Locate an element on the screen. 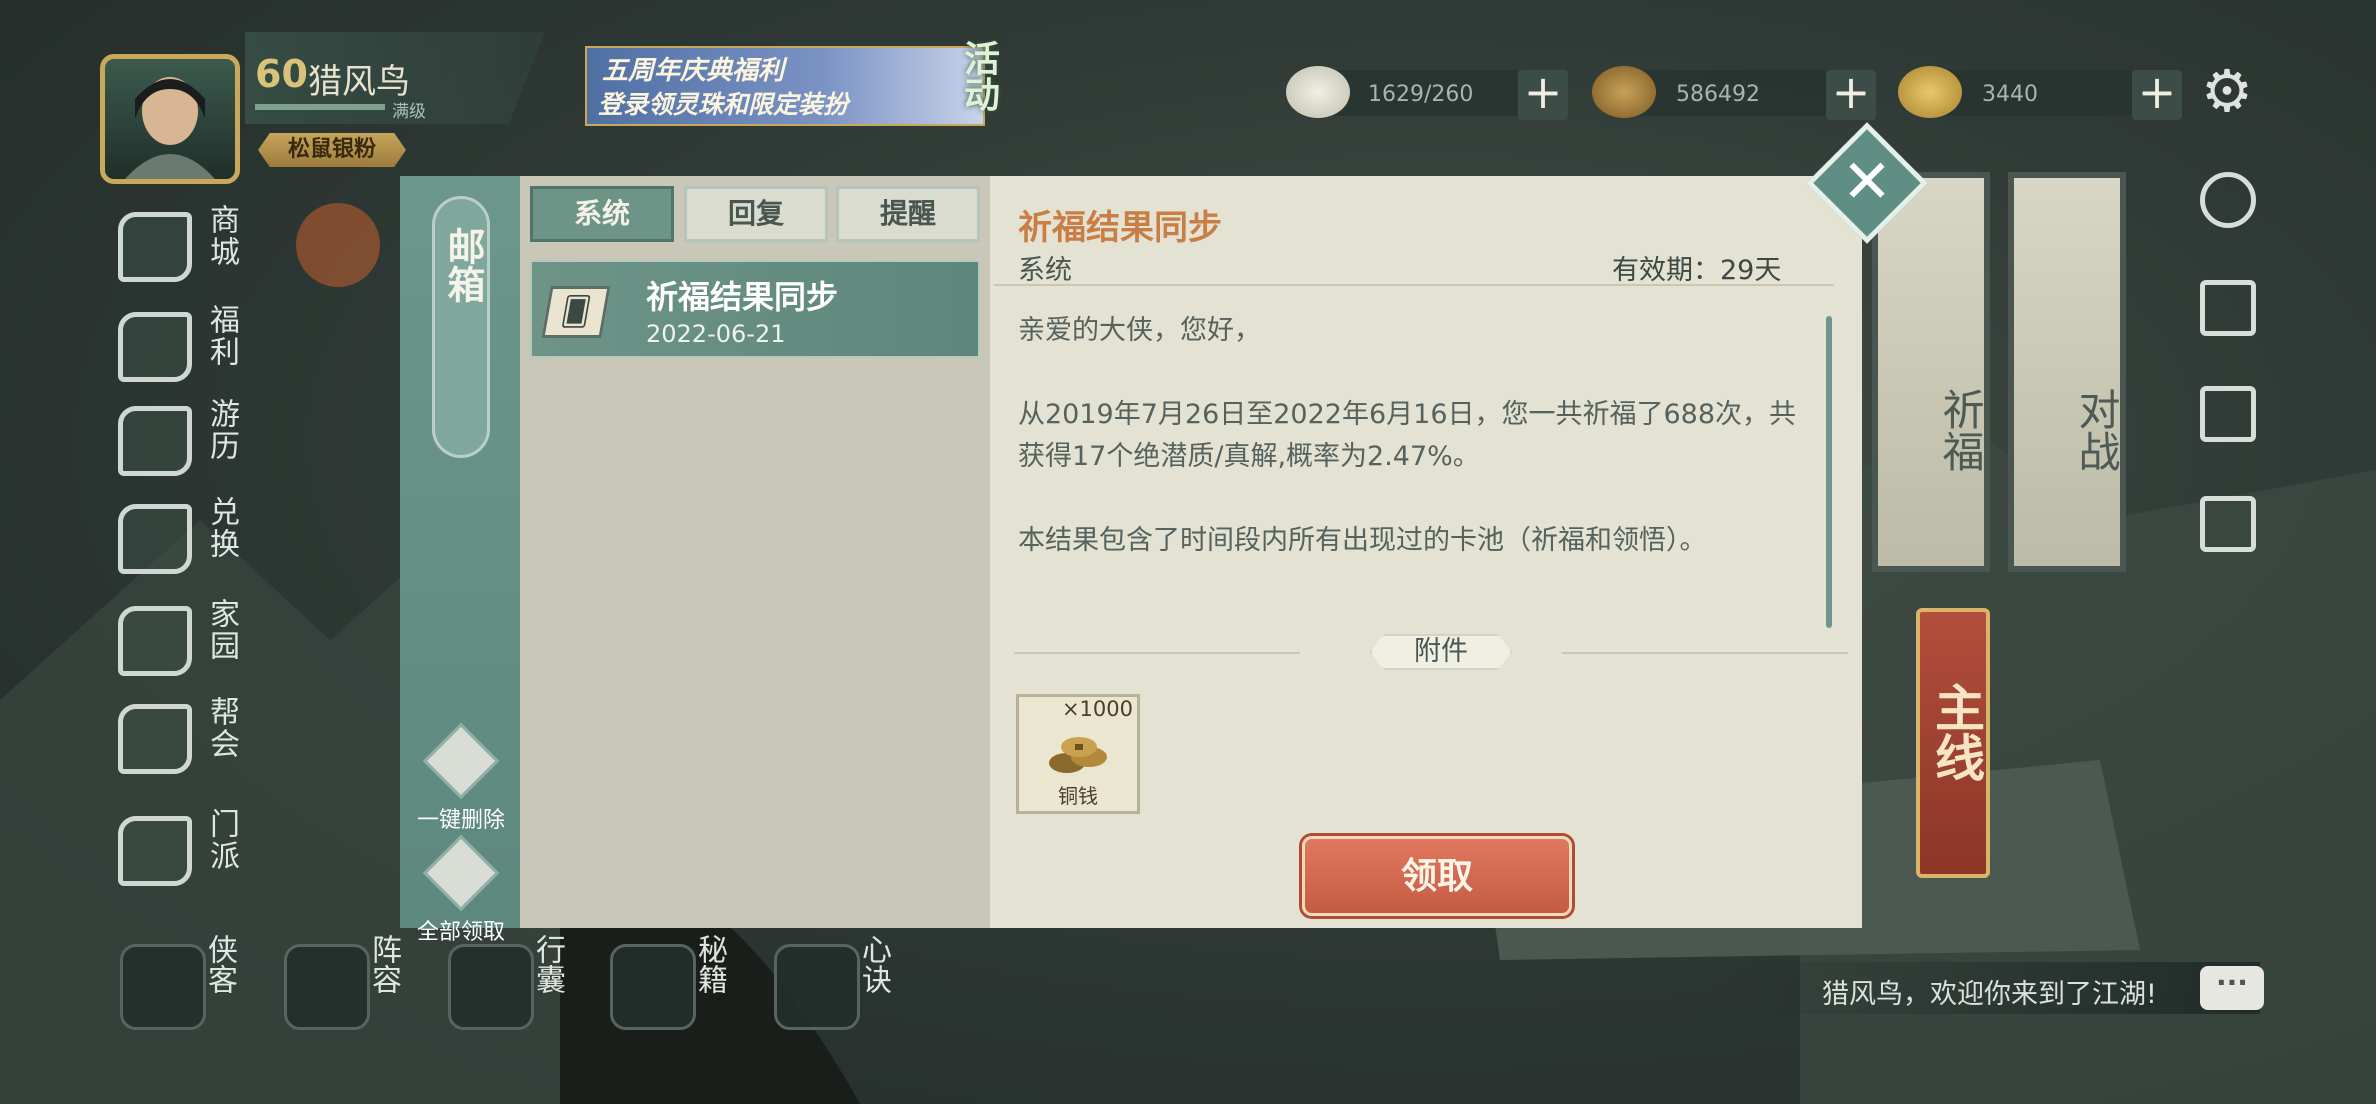  hero-icon is located at coordinates (163, 987).